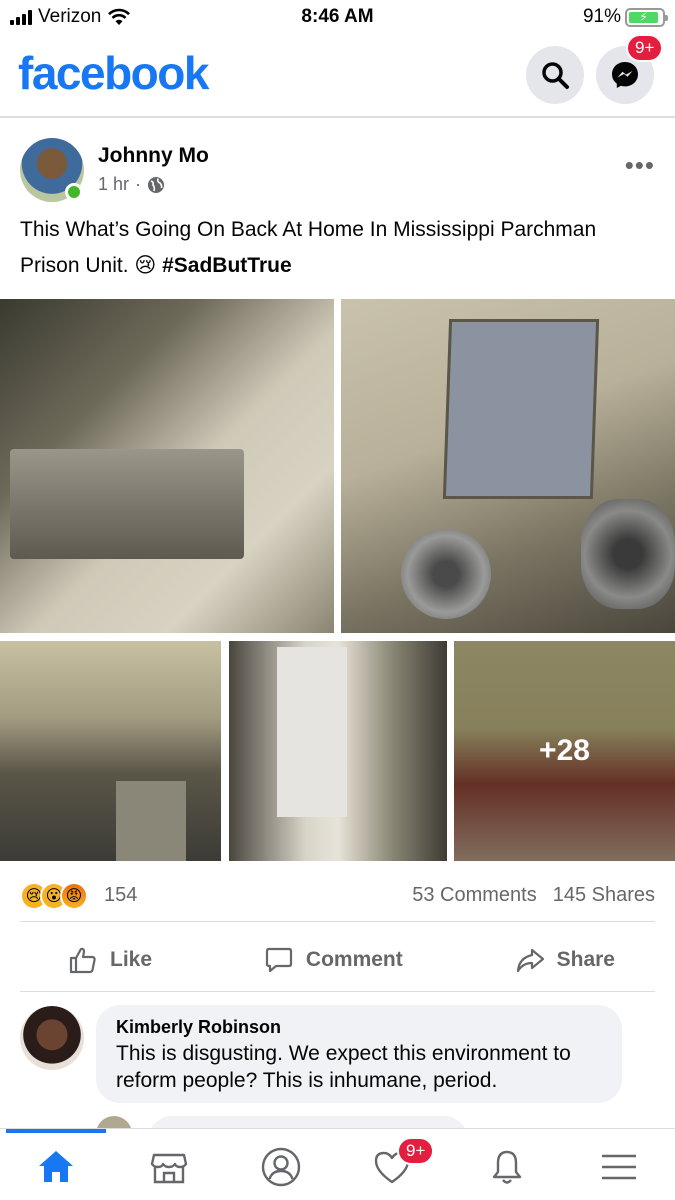 This screenshot has width=675, height=1200. Describe the element at coordinates (227, 265) in the screenshot. I see `post-hashtag: #SadButTrue` at that location.